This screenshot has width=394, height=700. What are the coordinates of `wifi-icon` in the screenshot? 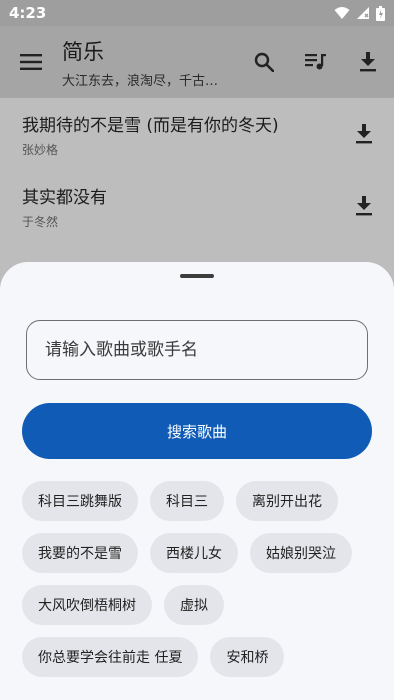 It's located at (342, 13).